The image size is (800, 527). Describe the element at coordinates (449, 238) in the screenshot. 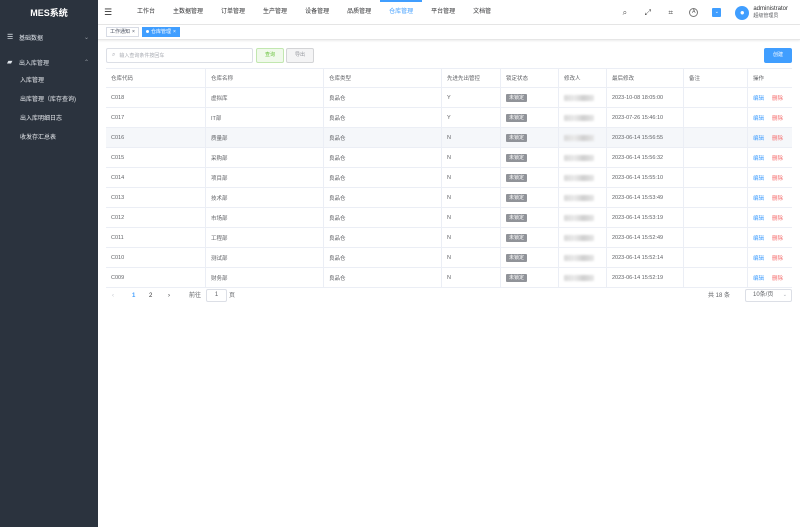

I see `table-row: C011 工程部 良品仓 N 未锁定 2023-06-14 15:52:49 编辑 删除` at that location.